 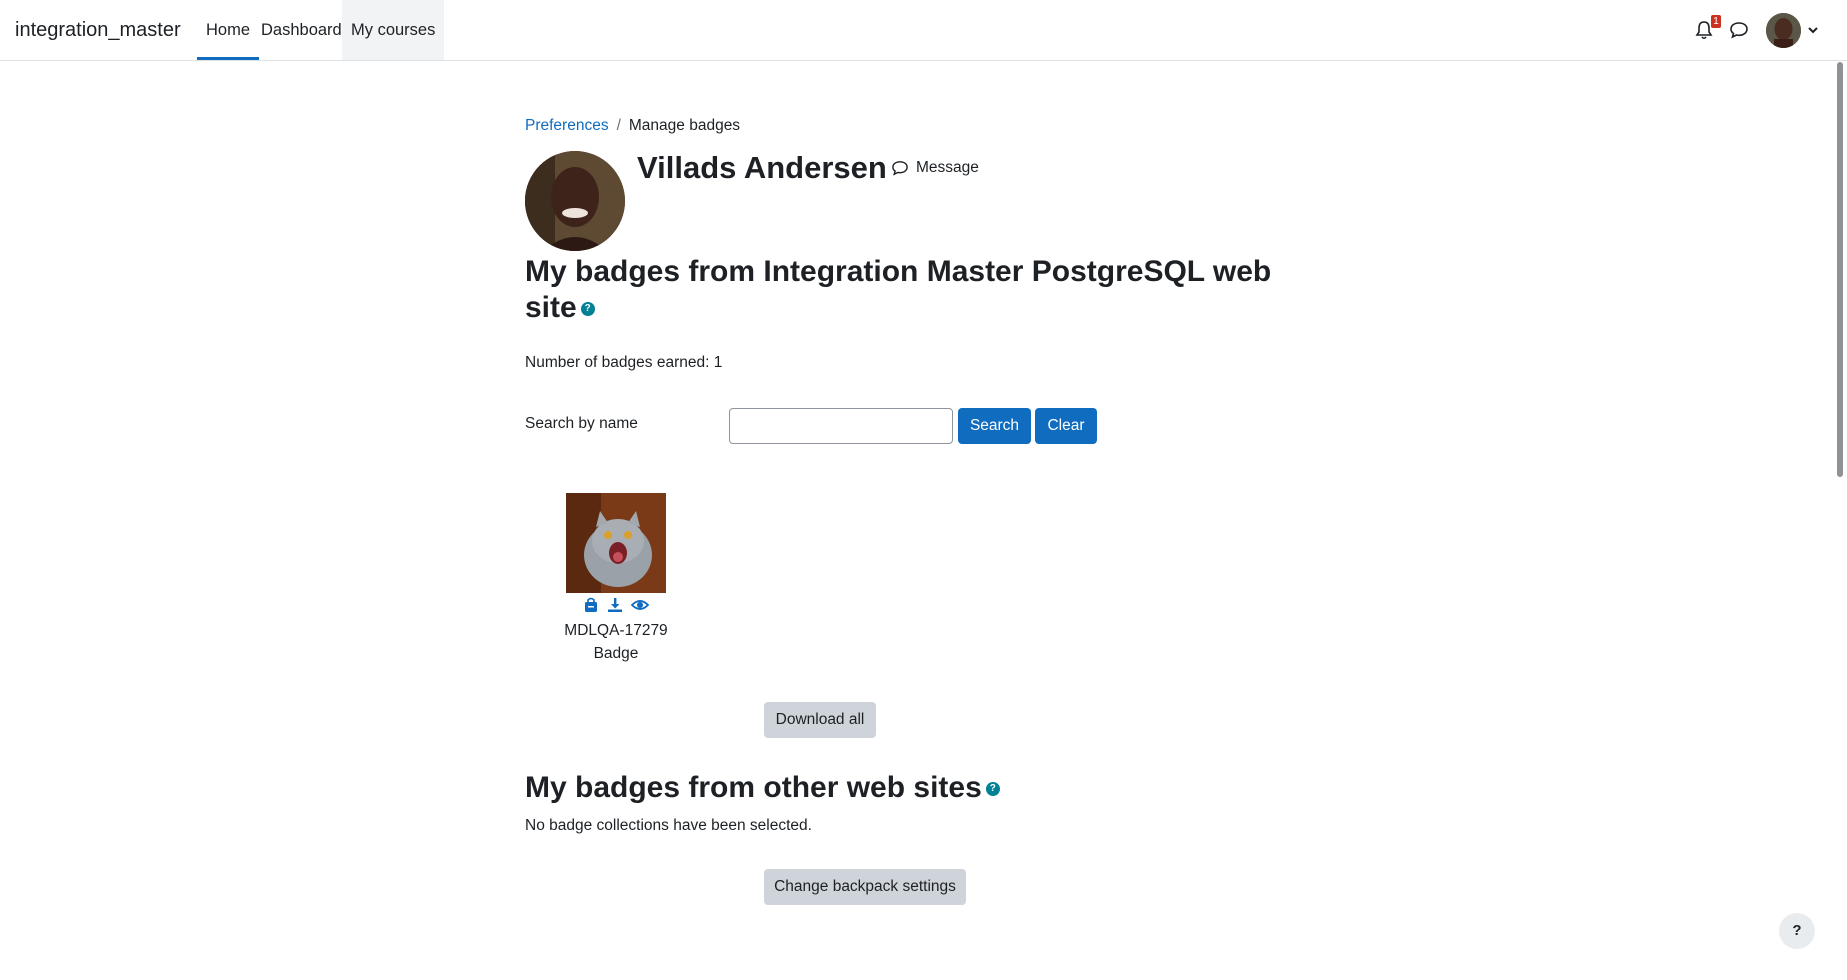 I want to click on breadcrumb-current: Manage badges, so click(x=684, y=125).